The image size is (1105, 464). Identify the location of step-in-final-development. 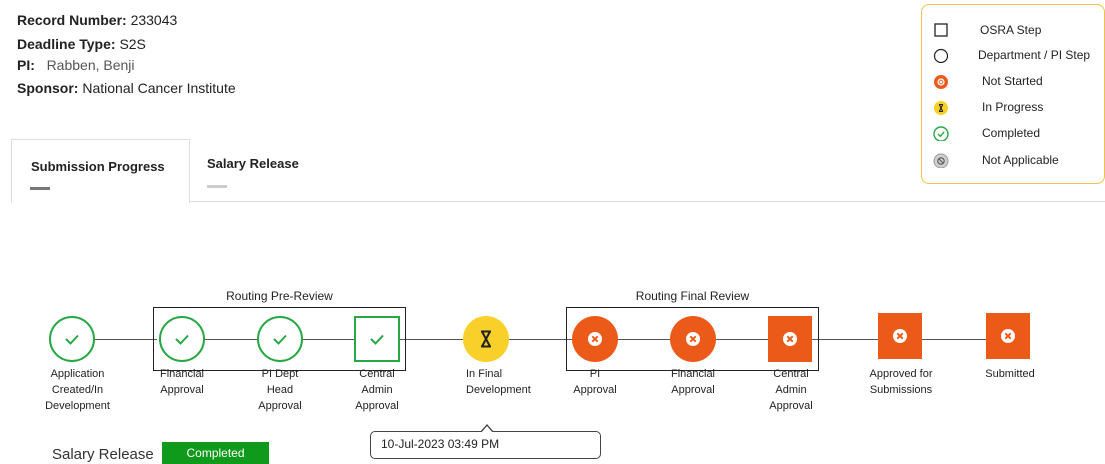
(486, 339).